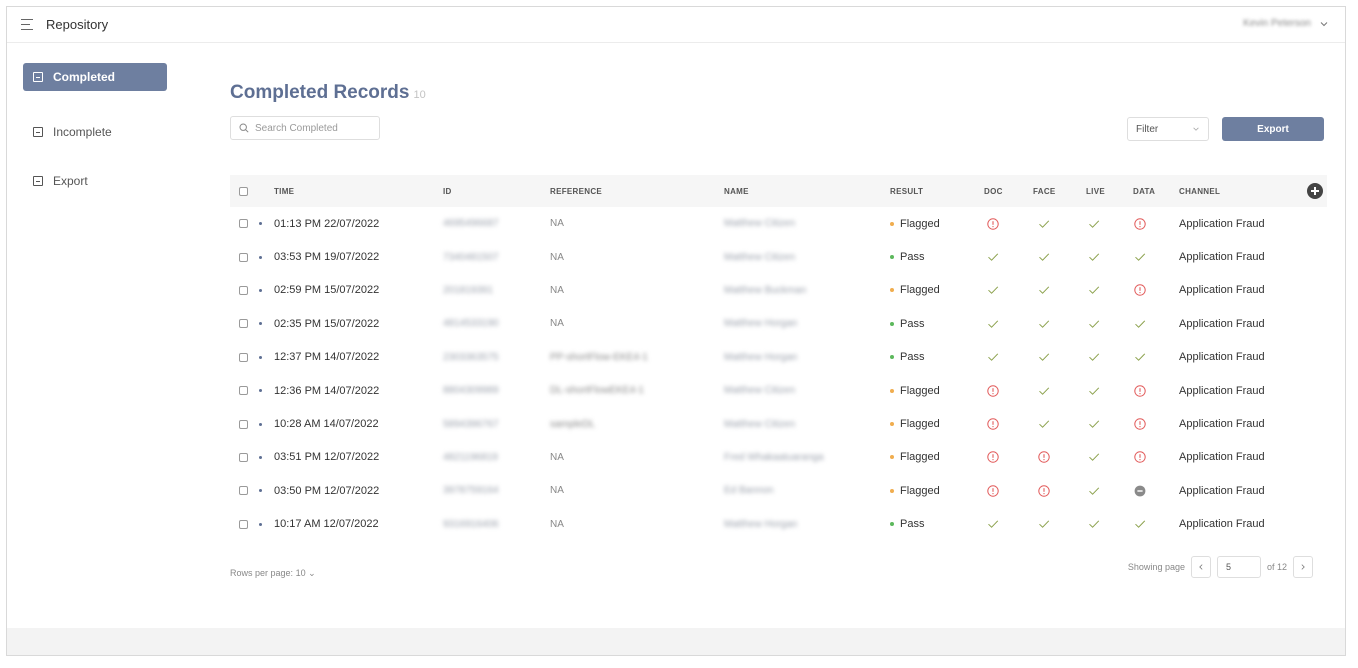  What do you see at coordinates (760, 257) in the screenshot?
I see `cell-name: Matthew Citizen` at bounding box center [760, 257].